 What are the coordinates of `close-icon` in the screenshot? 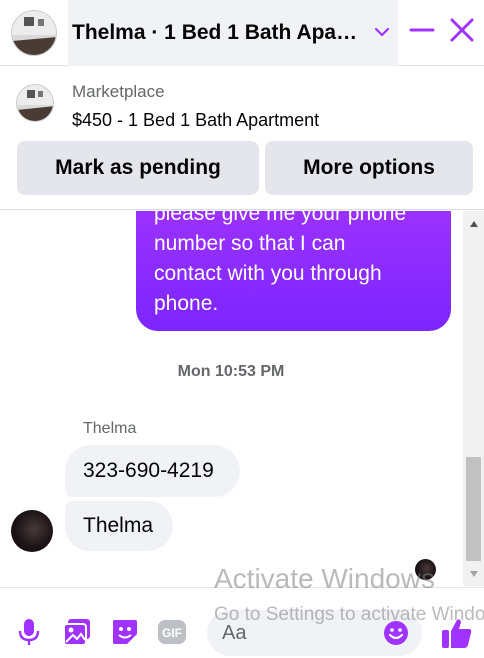 It's located at (462, 32).